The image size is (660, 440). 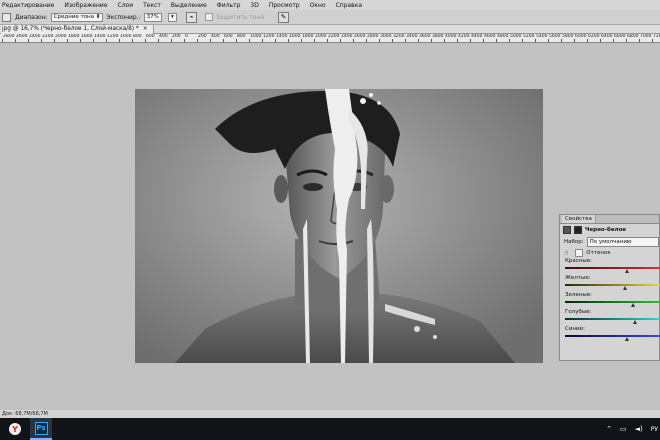 I want to click on tint-checkbox, so click(x=579, y=252).